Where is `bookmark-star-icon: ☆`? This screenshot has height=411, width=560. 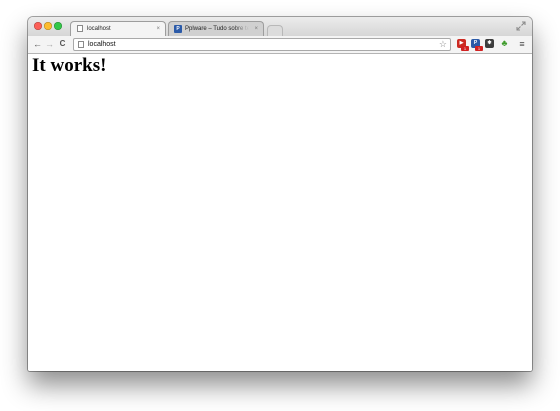
bookmark-star-icon: ☆ is located at coordinates (443, 44).